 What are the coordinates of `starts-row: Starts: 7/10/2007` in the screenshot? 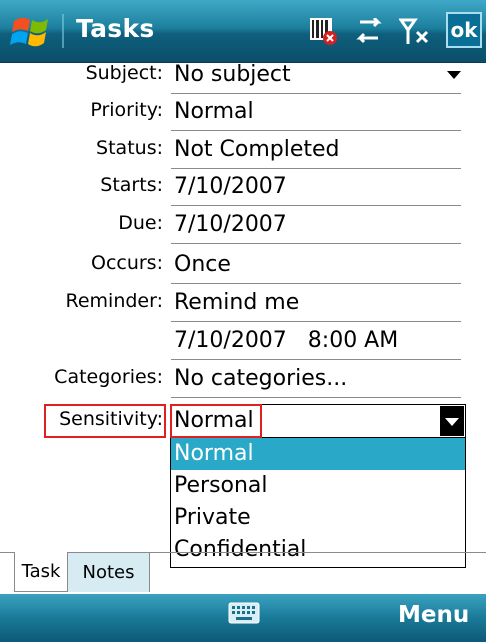 It's located at (243, 190).